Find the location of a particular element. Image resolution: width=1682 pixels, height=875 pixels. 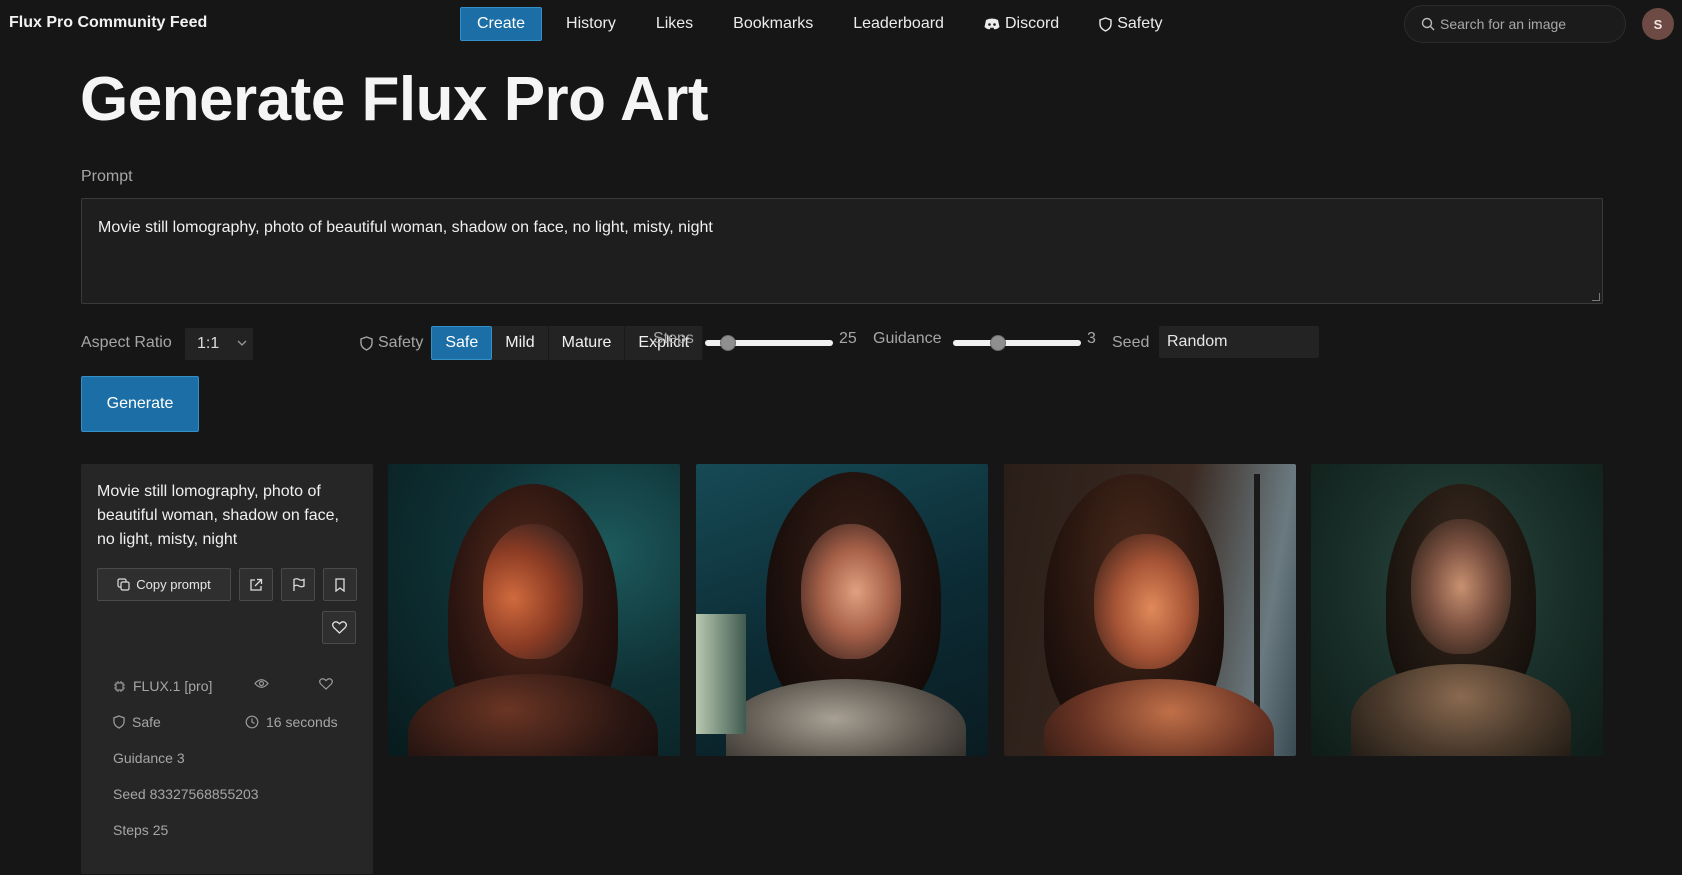

open-external-button is located at coordinates (256, 584).